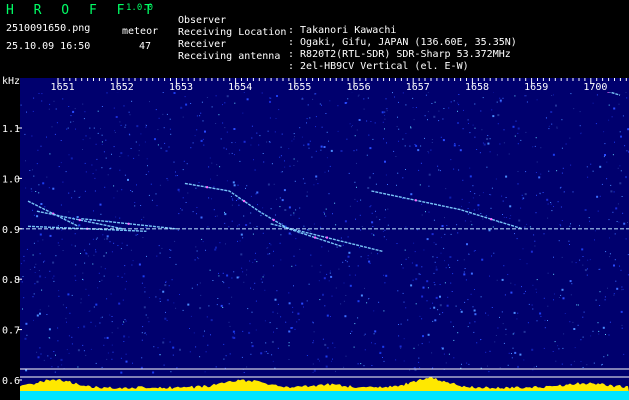  What do you see at coordinates (324, 85) in the screenshot?
I see `x-axis: 1651 1652 1653 1654 1655 1656 1657 1658 1659 1700` at bounding box center [324, 85].